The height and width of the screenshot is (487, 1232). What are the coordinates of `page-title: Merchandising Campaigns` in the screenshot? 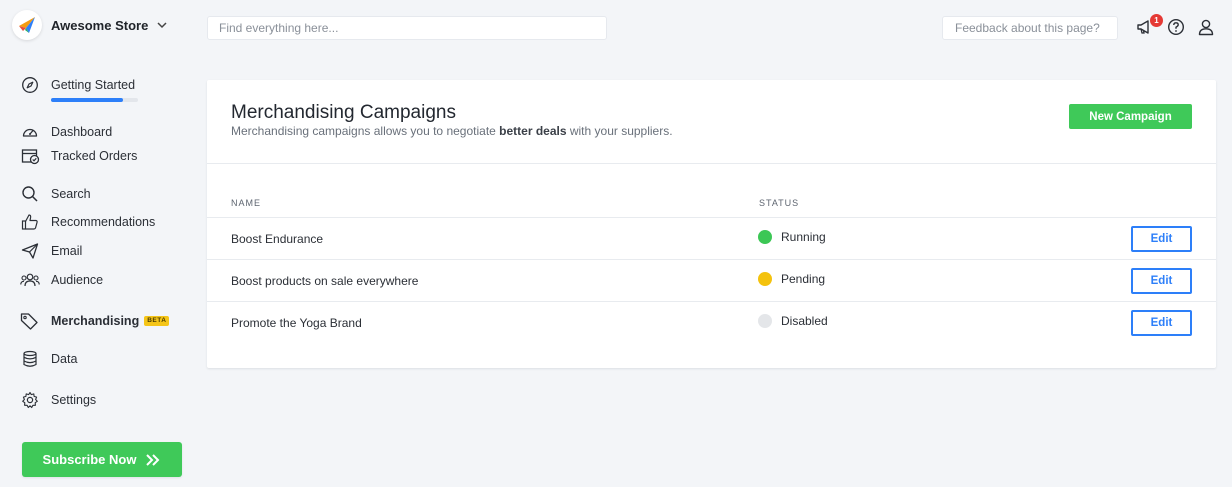 It's located at (343, 112).